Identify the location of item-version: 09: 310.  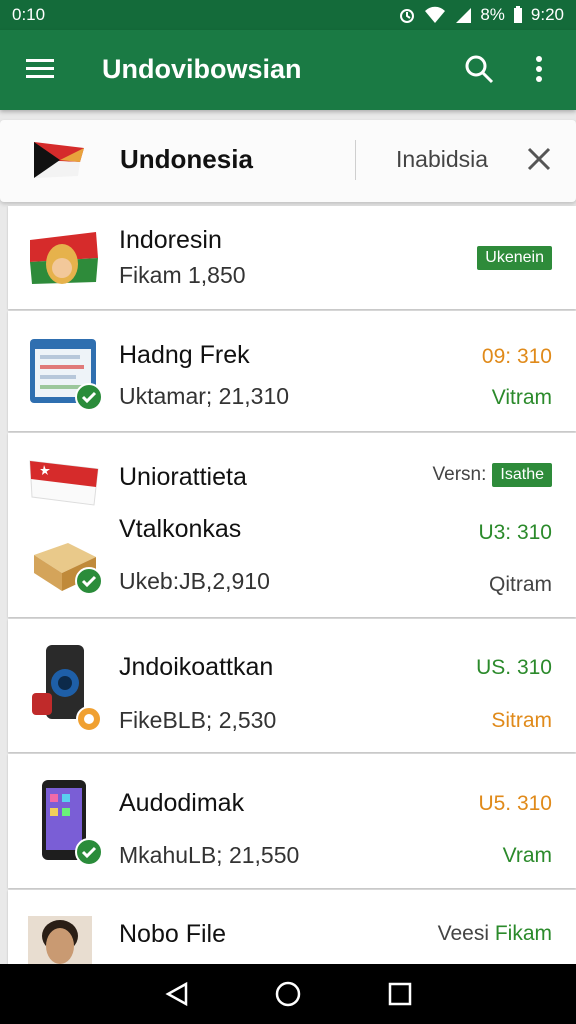
(516, 356).